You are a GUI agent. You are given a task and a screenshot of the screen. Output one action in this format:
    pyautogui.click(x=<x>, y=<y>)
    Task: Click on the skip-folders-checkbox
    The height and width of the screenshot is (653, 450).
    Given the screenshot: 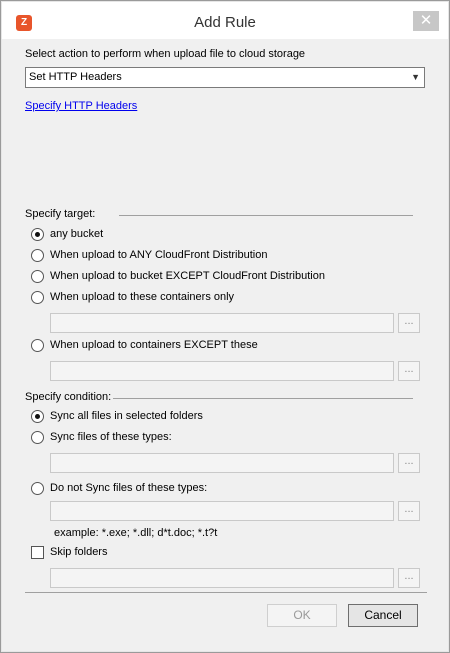 What is the action you would take?
    pyautogui.click(x=37, y=552)
    